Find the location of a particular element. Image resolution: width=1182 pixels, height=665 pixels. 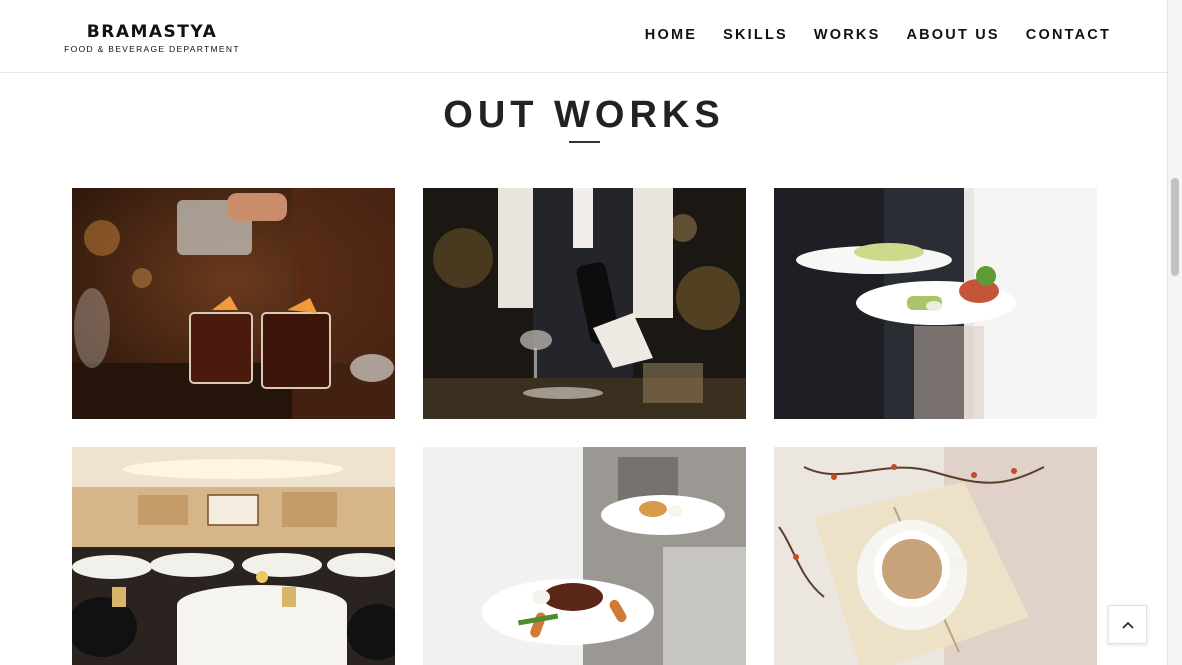

bartender-photo is located at coordinates (233, 303).